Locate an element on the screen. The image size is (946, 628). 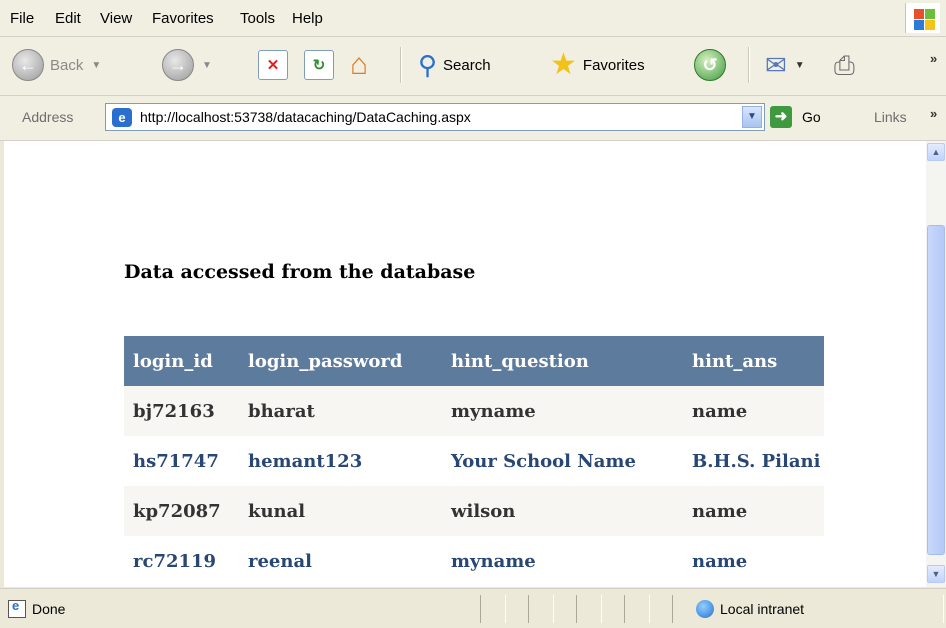
favorites-label: Favorites is located at coordinates (613, 65).